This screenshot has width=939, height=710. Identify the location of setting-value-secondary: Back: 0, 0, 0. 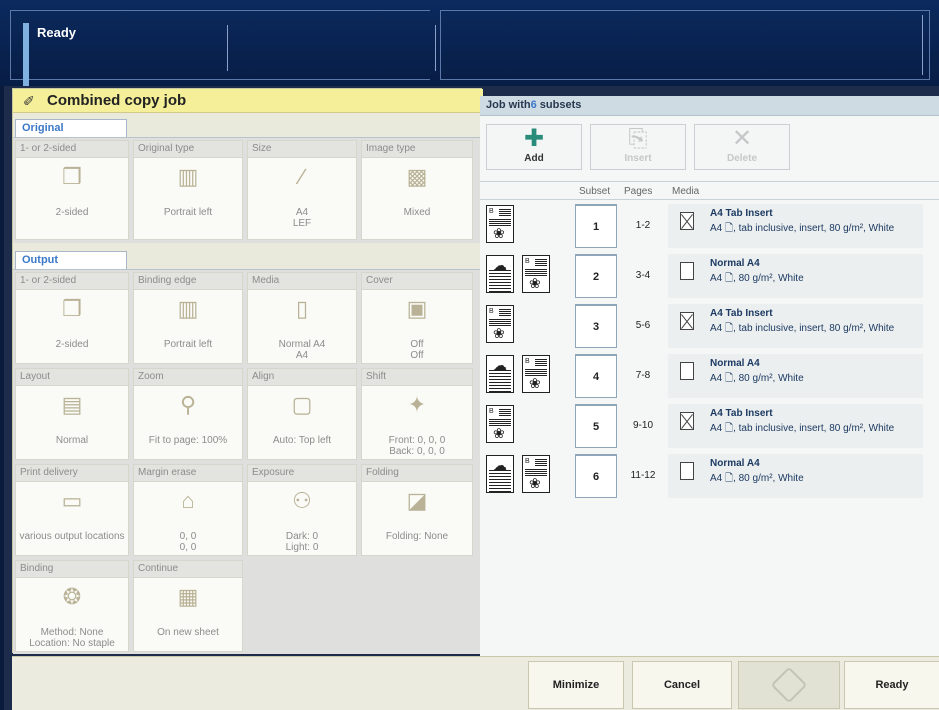
(417, 451).